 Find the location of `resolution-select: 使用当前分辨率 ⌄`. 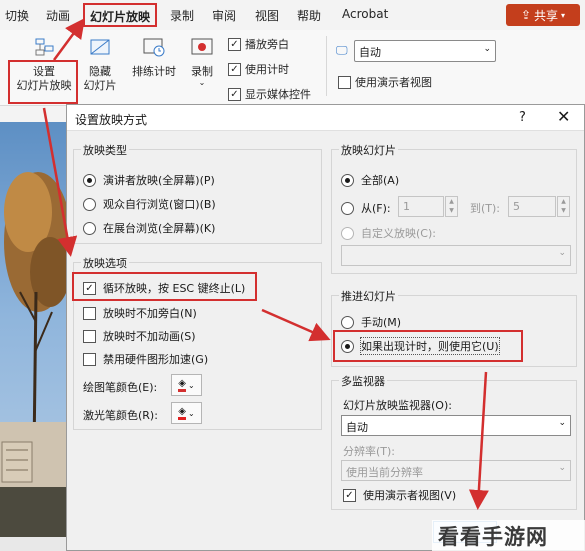

resolution-select: 使用当前分辨率 ⌄ is located at coordinates (456, 470).